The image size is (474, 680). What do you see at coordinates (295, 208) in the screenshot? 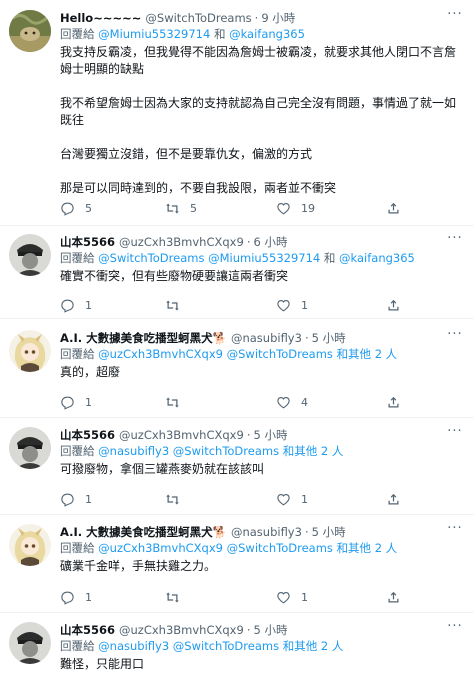
I see `like-button: 19` at bounding box center [295, 208].